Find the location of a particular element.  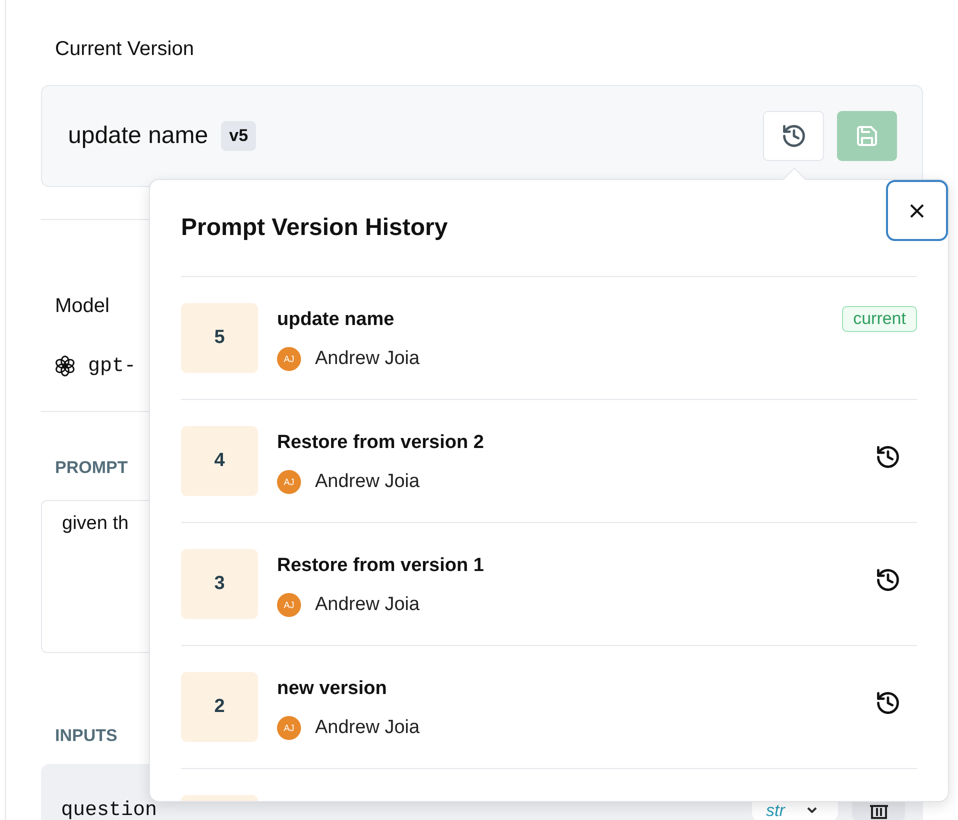

version-title: update name is located at coordinates (336, 320).